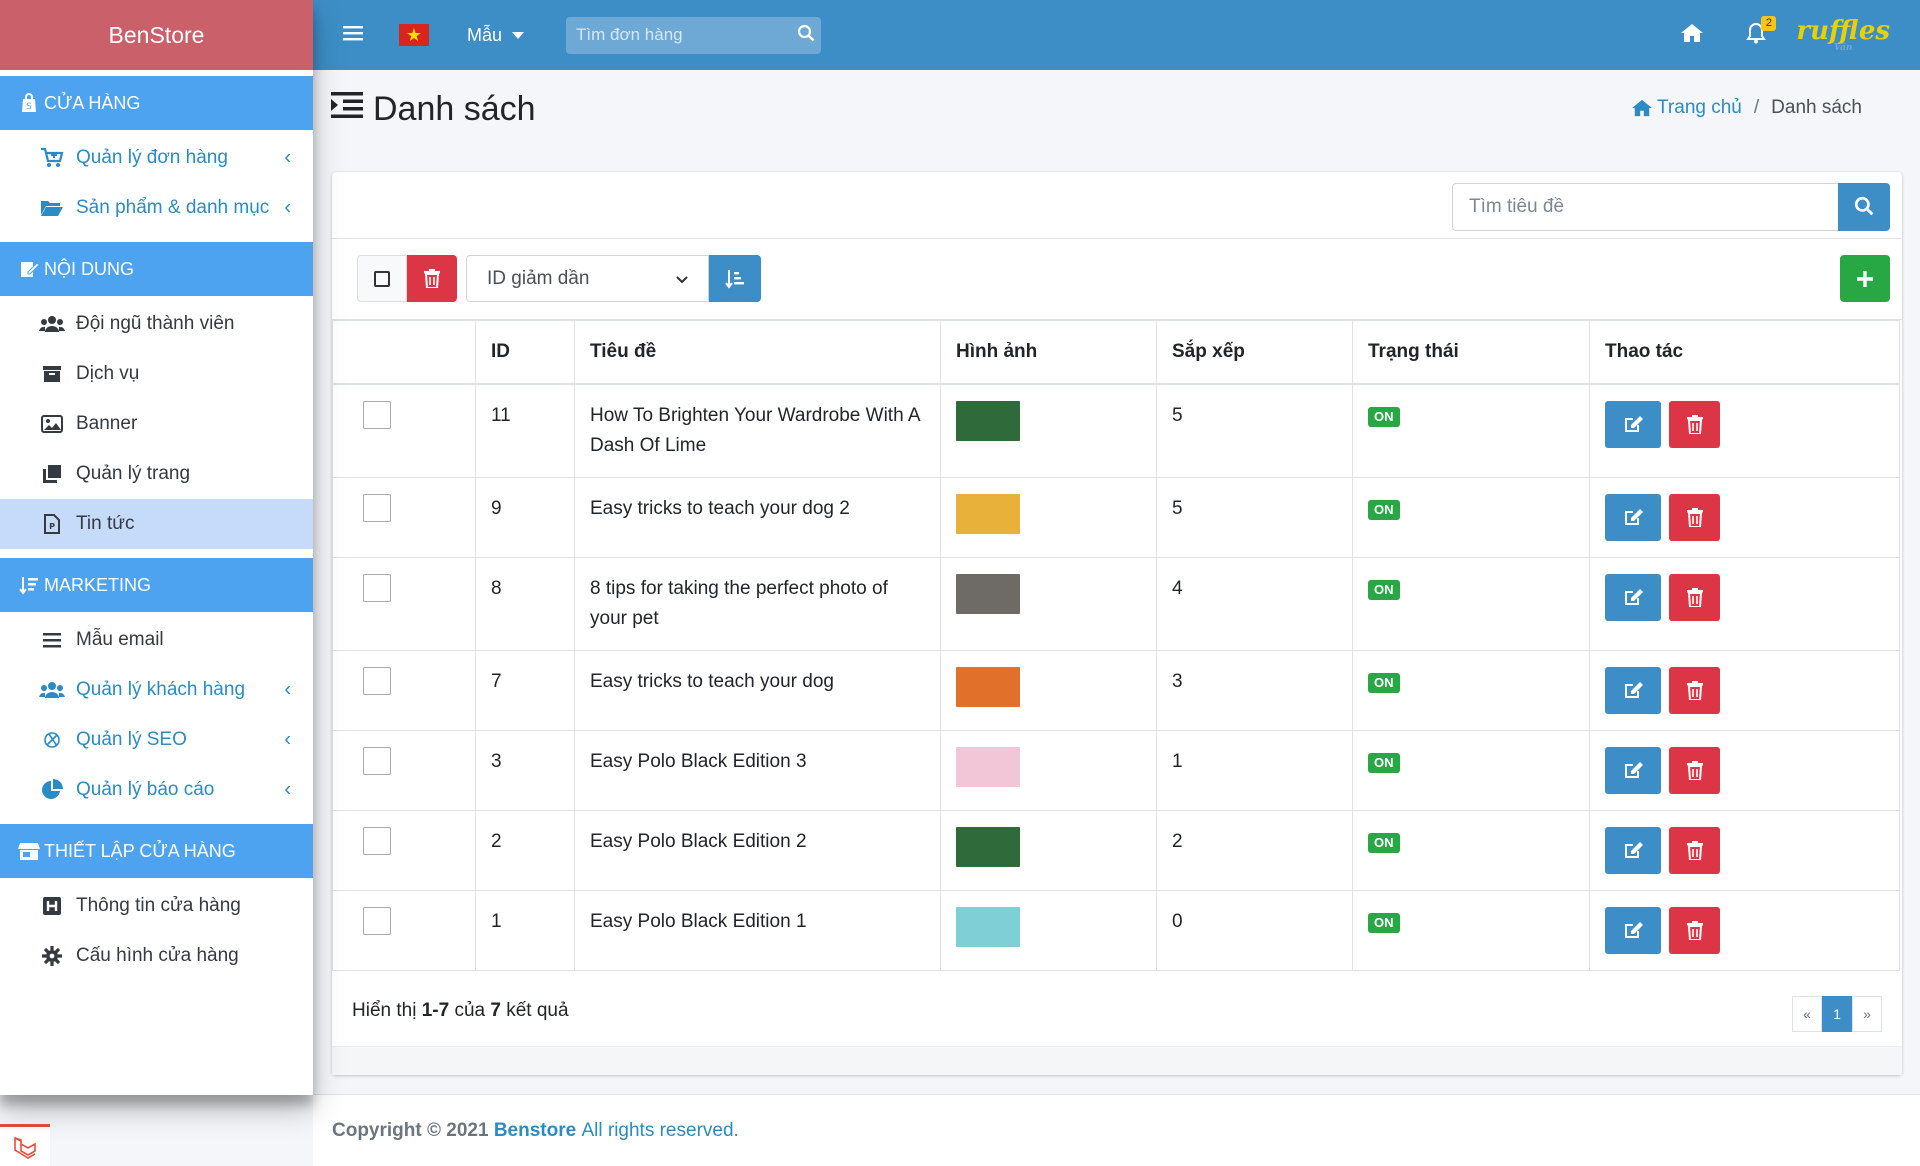  What do you see at coordinates (525, 930) in the screenshot?
I see `row-id: 1` at bounding box center [525, 930].